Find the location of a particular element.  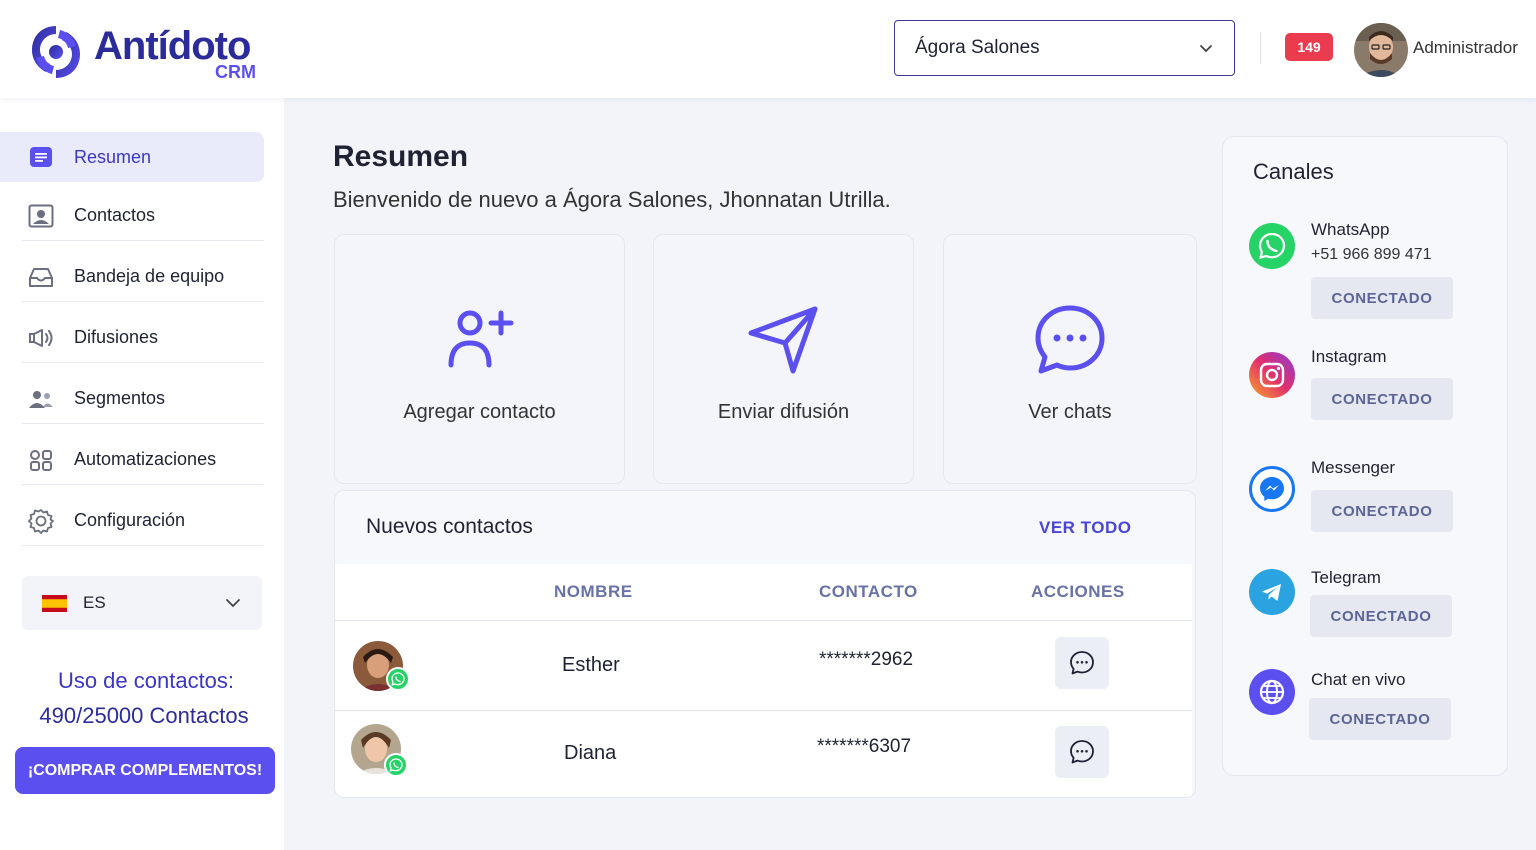

buy-addons-button: ¡COMPRAR COMPLEMENTOS! is located at coordinates (145, 770).